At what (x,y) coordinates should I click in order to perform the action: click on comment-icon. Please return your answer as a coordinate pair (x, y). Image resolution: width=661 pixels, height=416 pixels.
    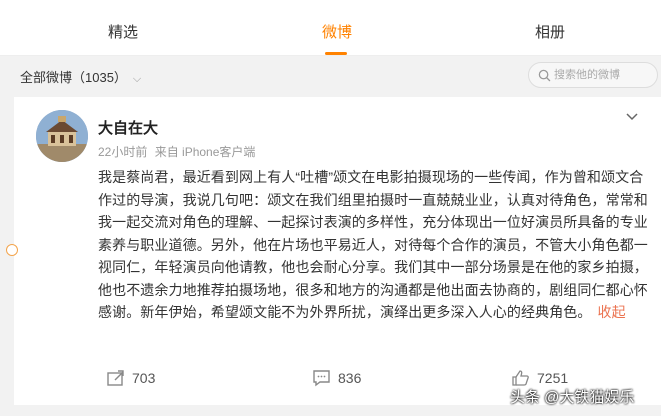
    Looking at the image, I should click on (321, 378).